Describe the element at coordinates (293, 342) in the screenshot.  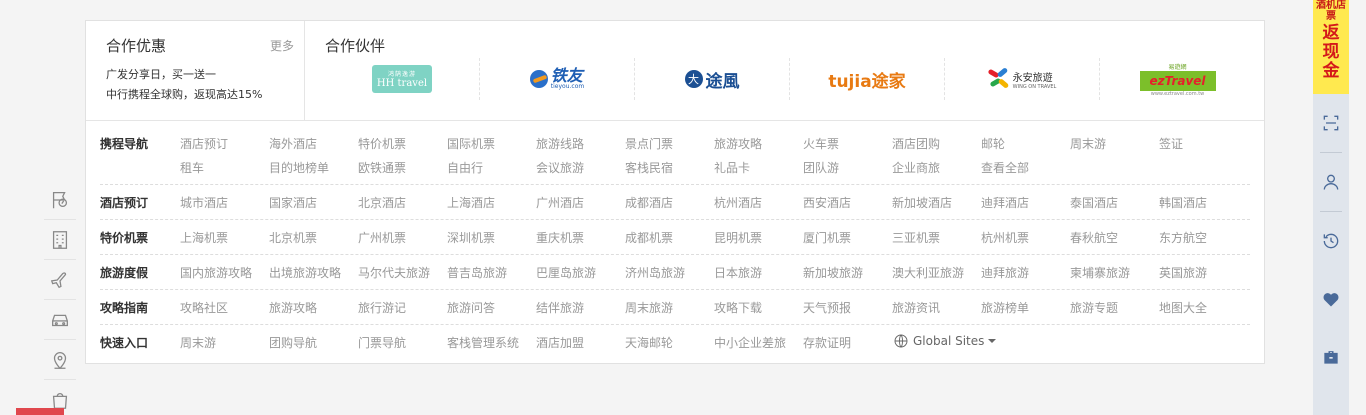
I see `sitemap-link: 团购导航` at that location.